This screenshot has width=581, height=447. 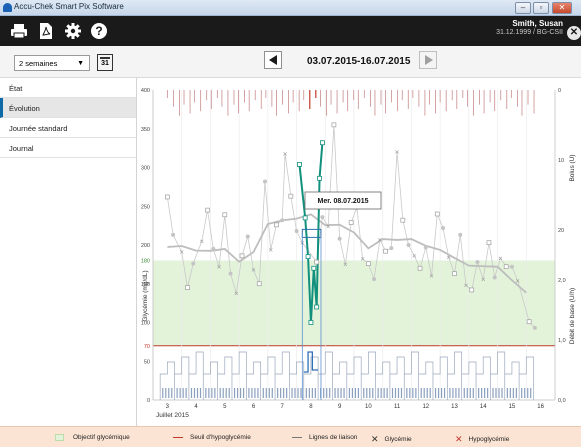 I want to click on y-tick-label: 50, so click(x=147, y=362).